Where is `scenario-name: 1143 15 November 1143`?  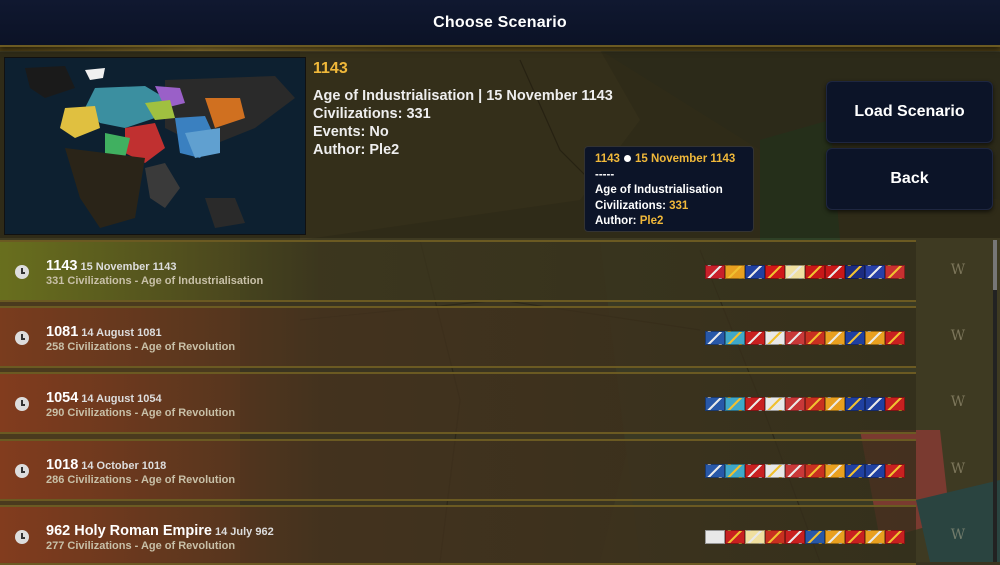 scenario-name: 1143 15 November 1143 is located at coordinates (111, 266).